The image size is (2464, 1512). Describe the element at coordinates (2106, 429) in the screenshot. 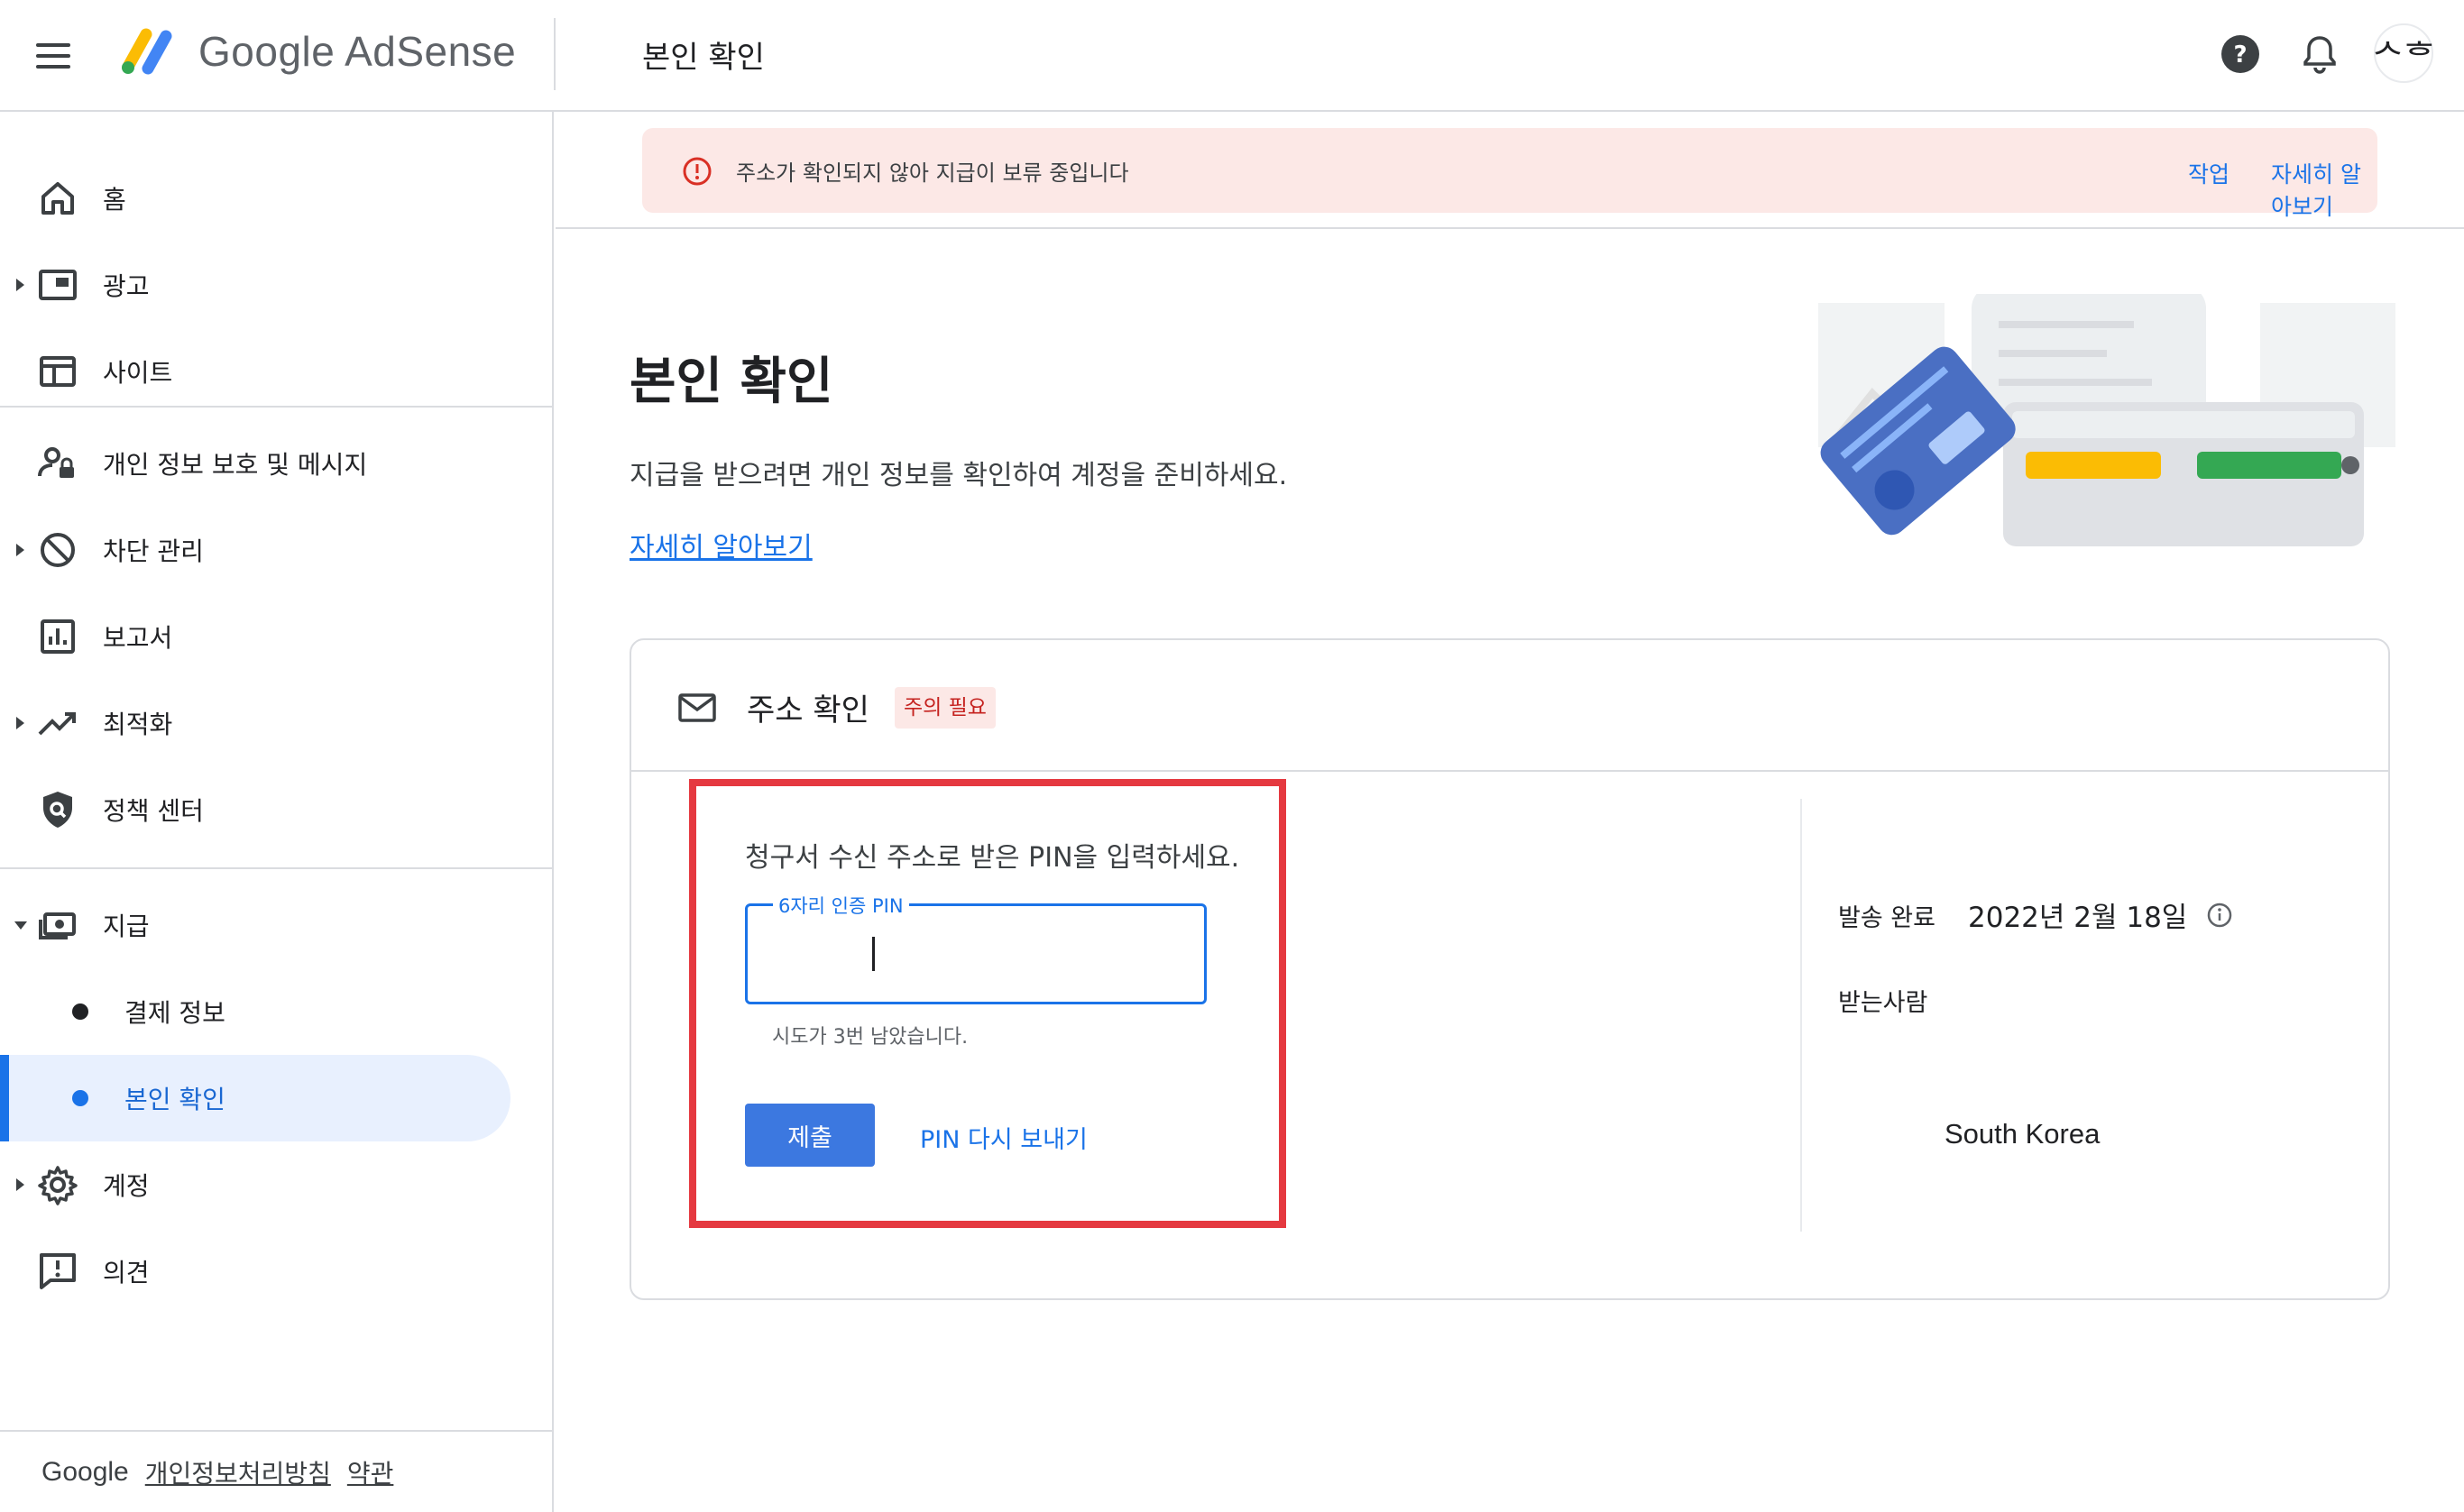

I see `wallet-illustration` at that location.